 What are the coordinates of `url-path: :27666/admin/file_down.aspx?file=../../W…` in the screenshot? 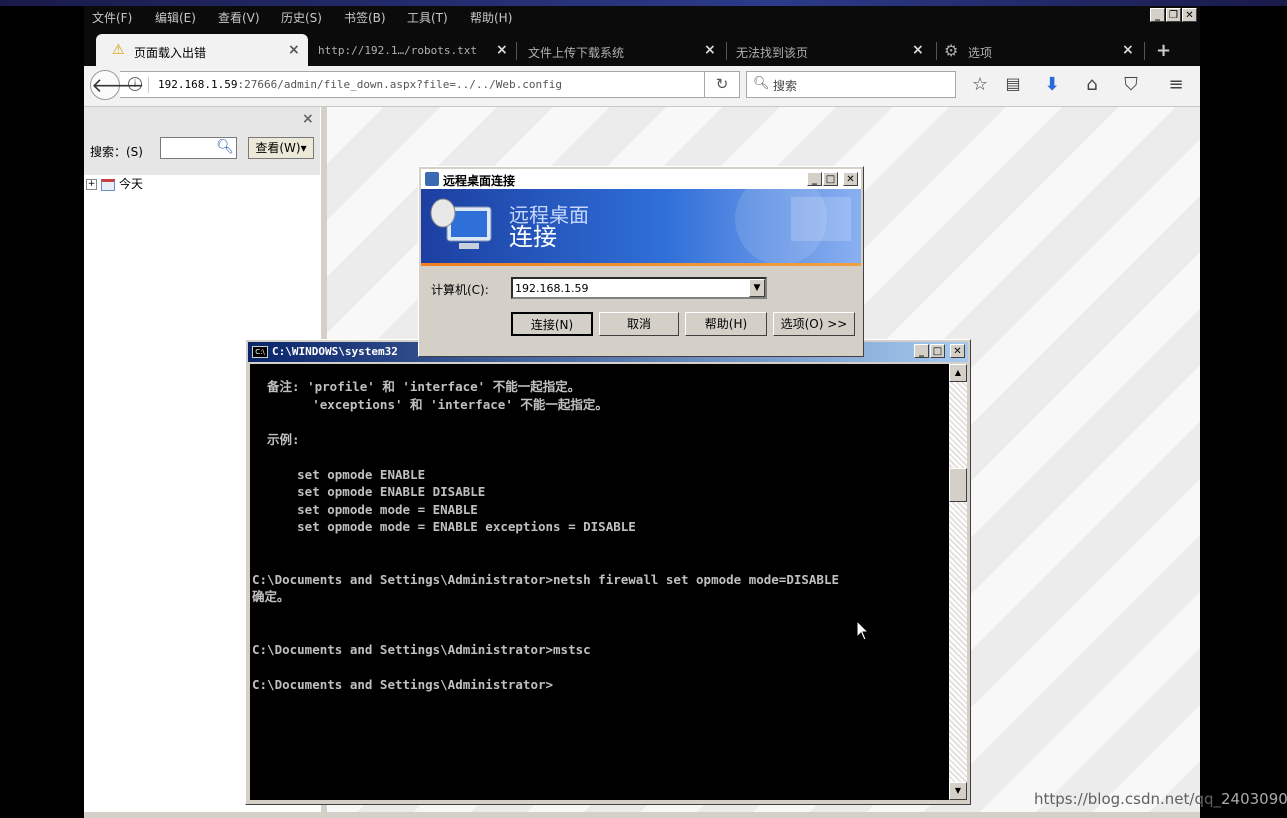 It's located at (399, 84).